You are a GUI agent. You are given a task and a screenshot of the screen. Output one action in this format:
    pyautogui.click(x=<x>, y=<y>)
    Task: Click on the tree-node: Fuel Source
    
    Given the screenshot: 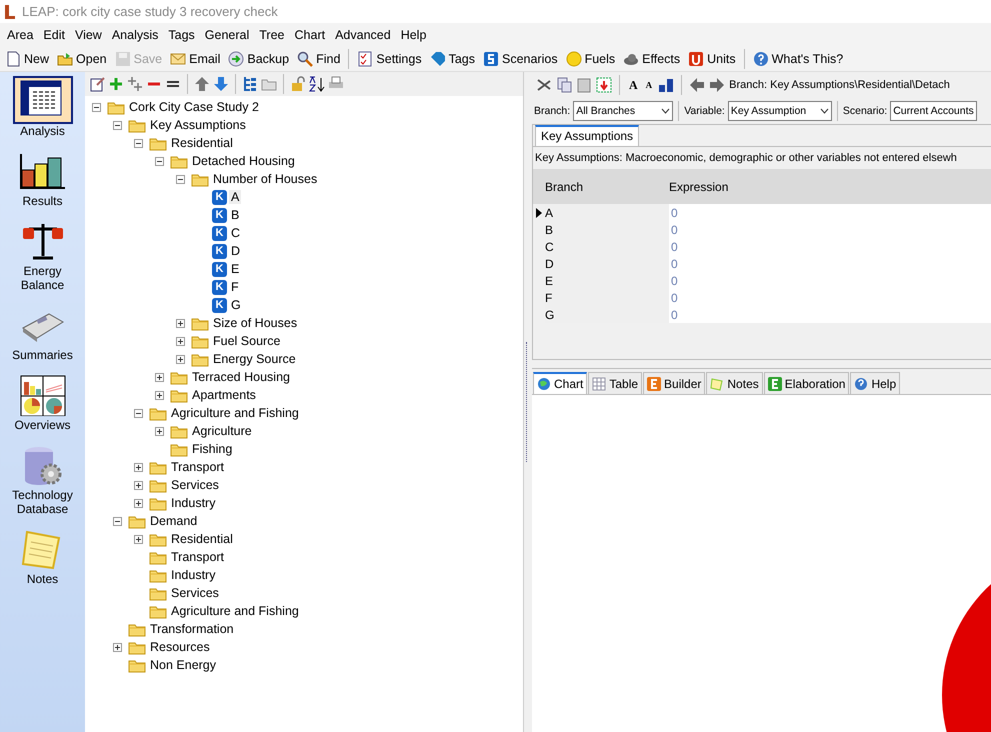 What is the action you would take?
    pyautogui.click(x=246, y=341)
    